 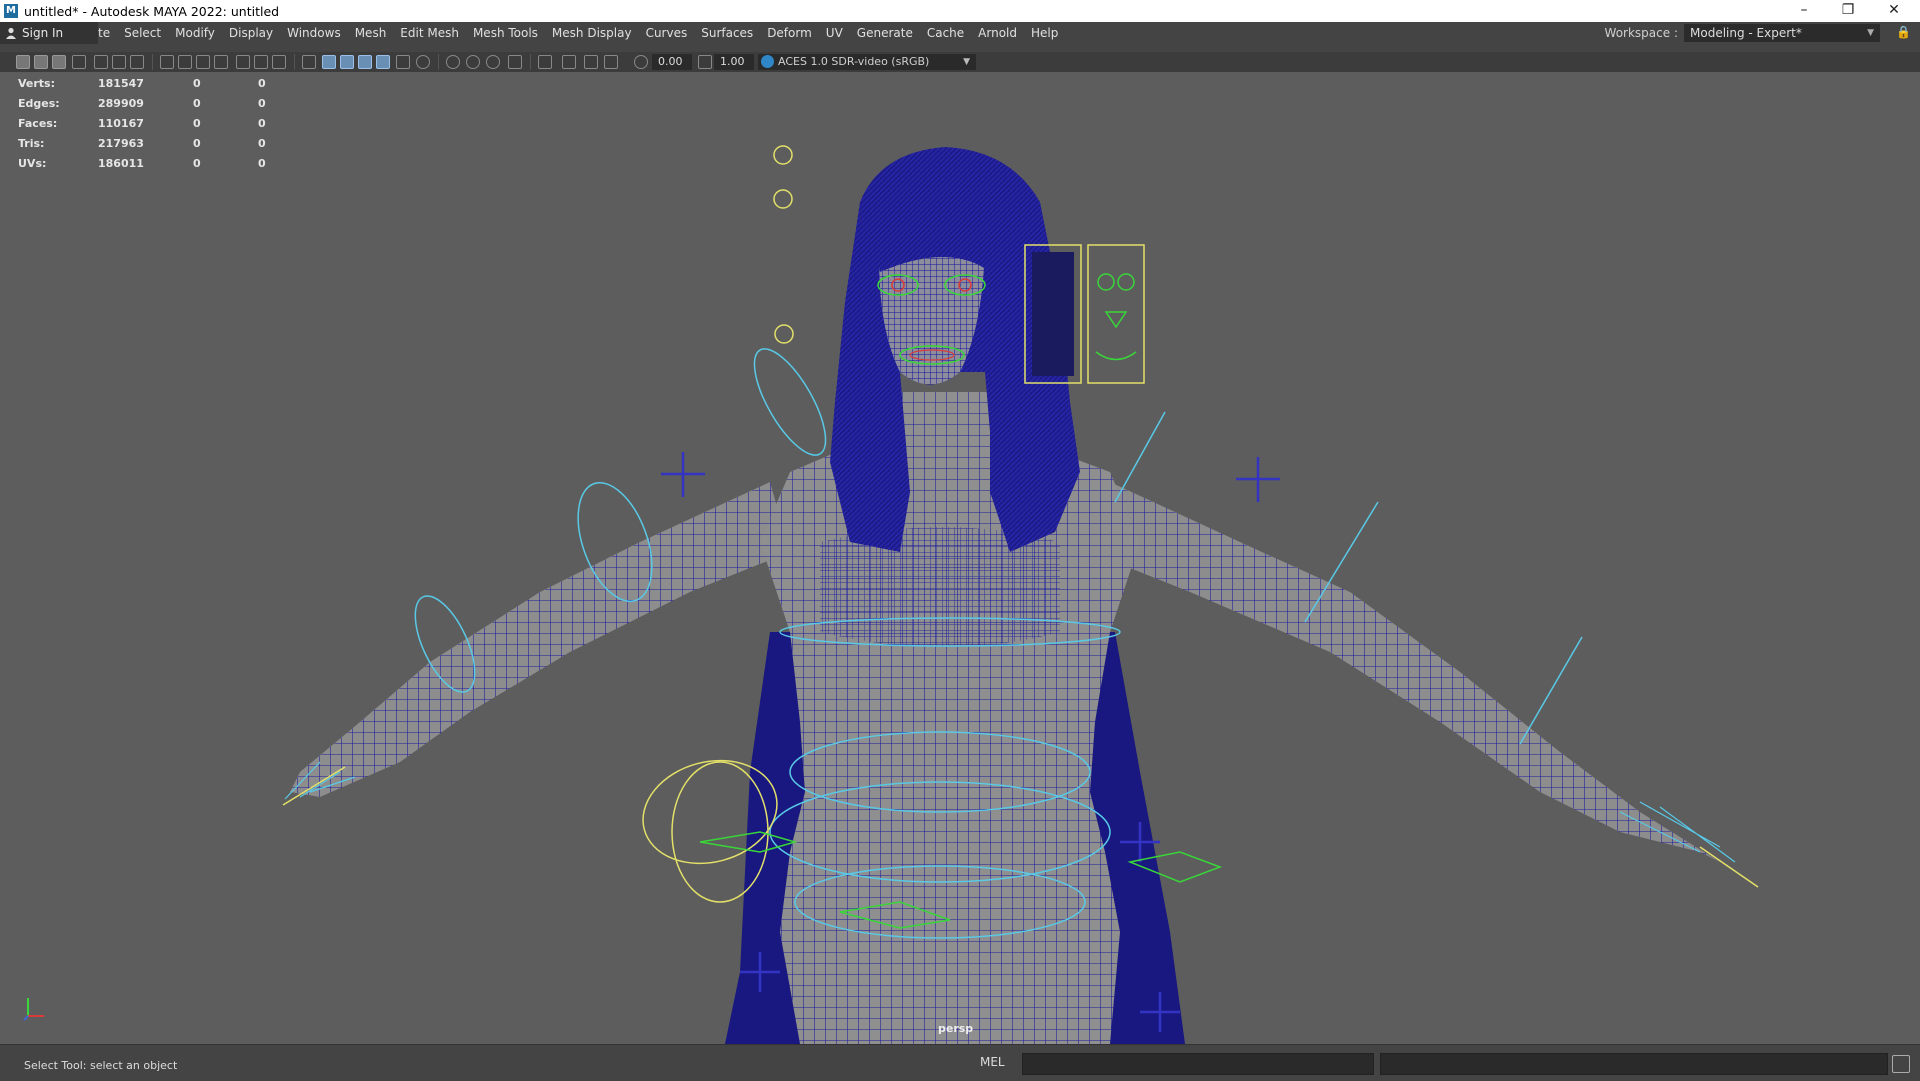 What do you see at coordinates (705, 62) in the screenshot?
I see `gamma-icon` at bounding box center [705, 62].